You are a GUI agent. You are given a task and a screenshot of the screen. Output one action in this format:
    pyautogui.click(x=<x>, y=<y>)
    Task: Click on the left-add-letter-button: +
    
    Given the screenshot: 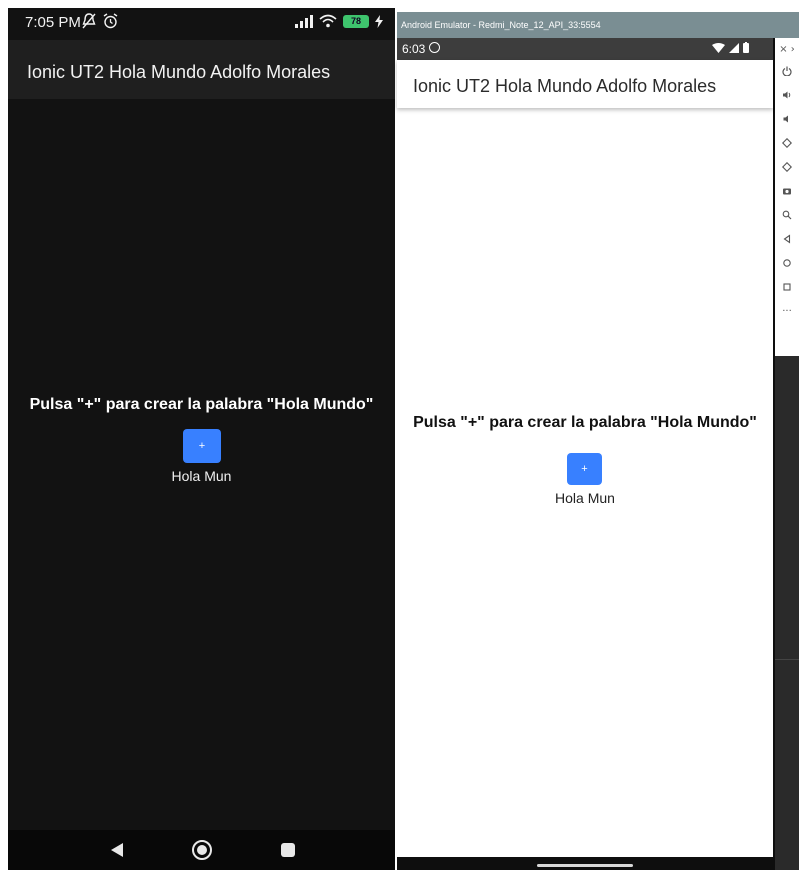 What is the action you would take?
    pyautogui.click(x=202, y=446)
    